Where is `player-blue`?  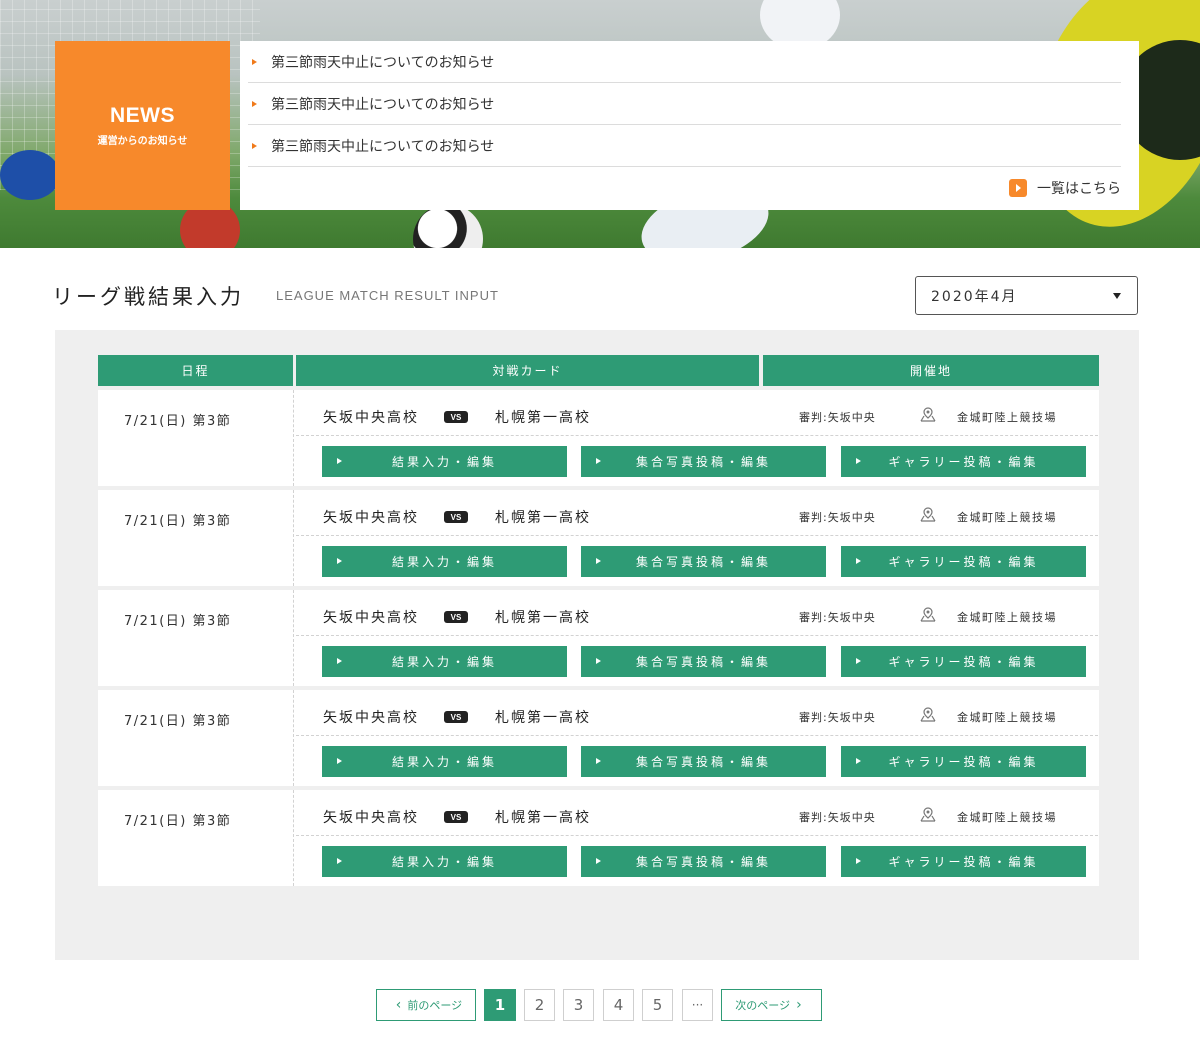 player-blue is located at coordinates (30, 175).